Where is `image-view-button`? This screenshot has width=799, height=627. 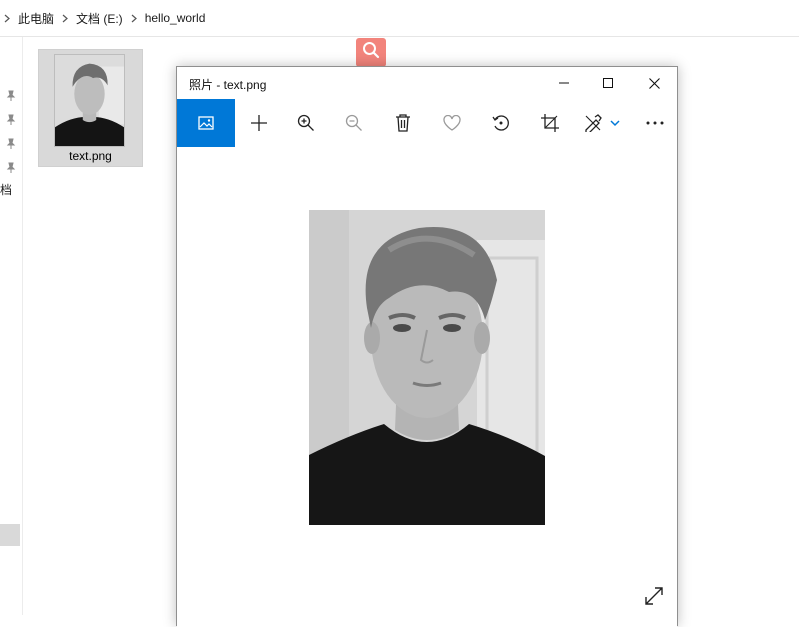 image-view-button is located at coordinates (206, 123).